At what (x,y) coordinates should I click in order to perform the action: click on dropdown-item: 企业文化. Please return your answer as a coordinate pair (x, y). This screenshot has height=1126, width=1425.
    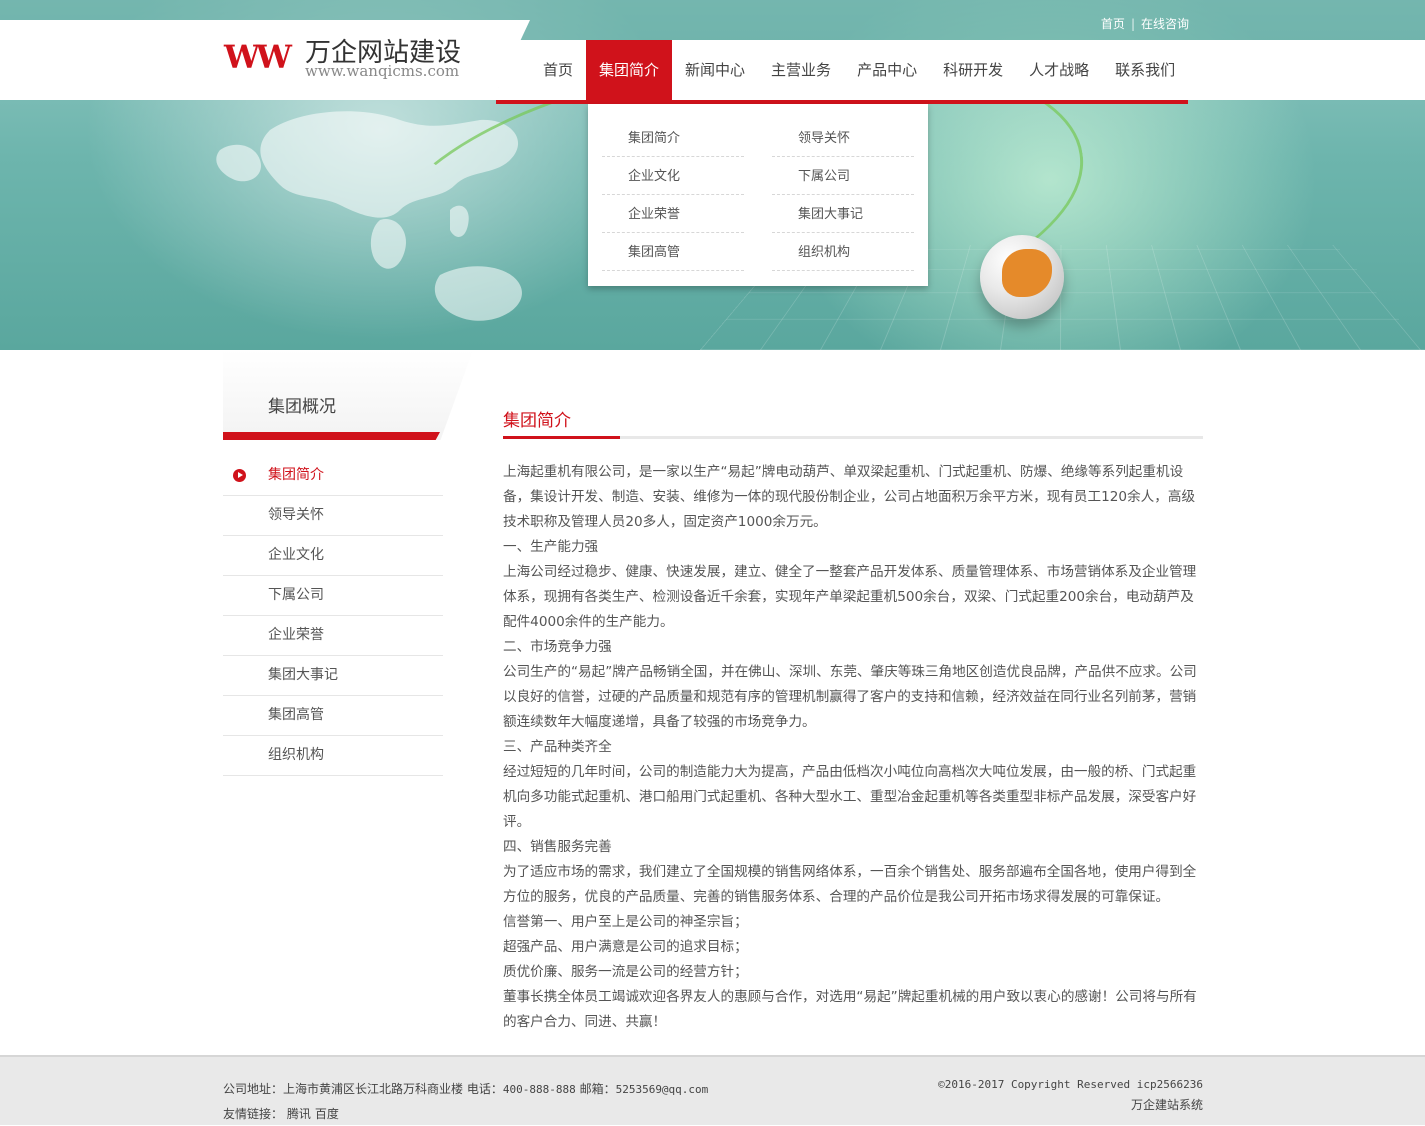
    Looking at the image, I should click on (673, 176).